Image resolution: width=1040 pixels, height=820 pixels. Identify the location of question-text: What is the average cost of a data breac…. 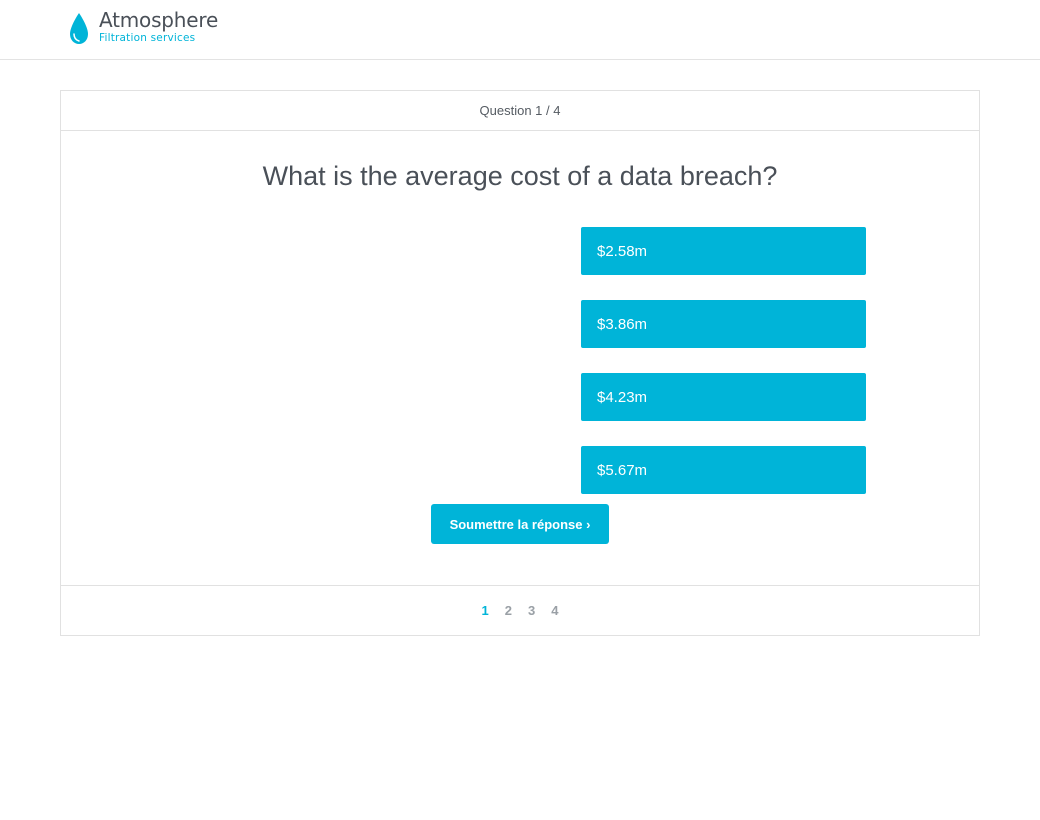
(520, 176).